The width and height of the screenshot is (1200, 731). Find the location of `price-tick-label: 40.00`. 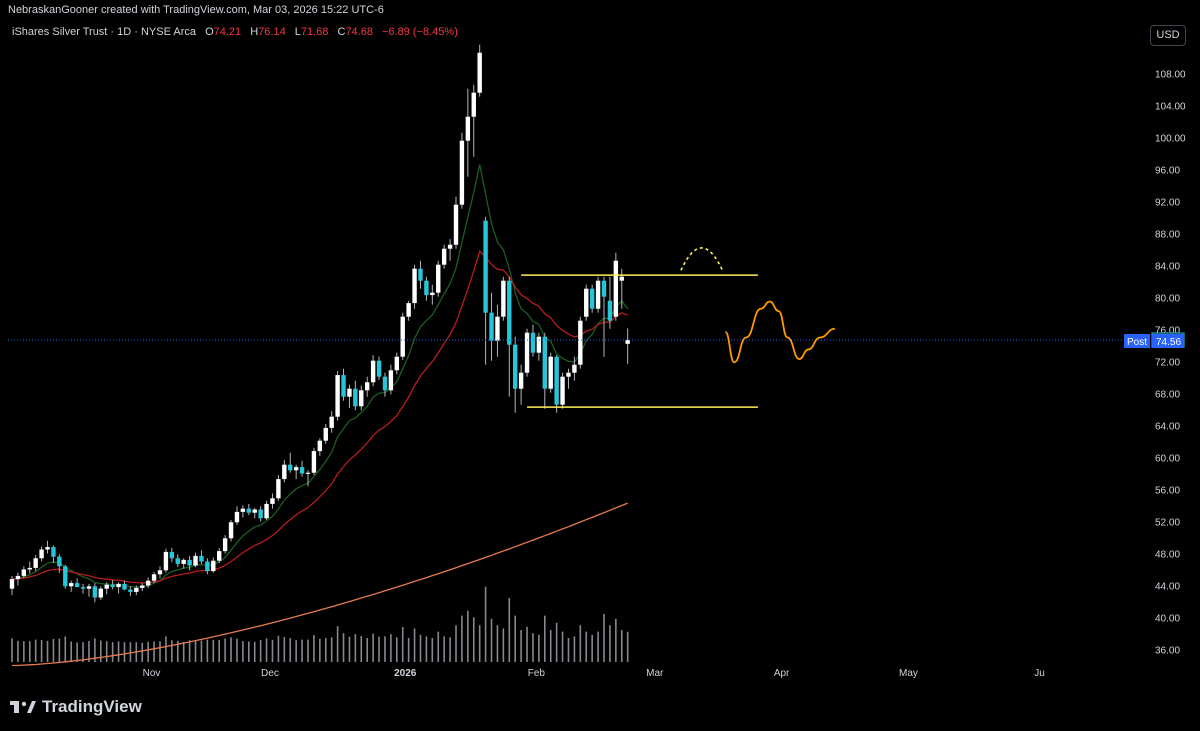

price-tick-label: 40.00 is located at coordinates (1167, 619).